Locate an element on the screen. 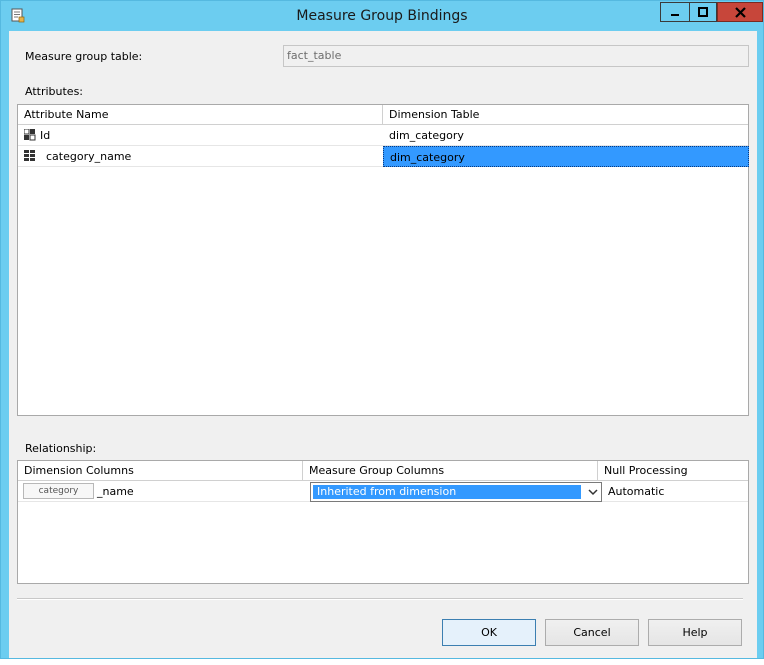  dimension-table-cell-selected: dim_category is located at coordinates (566, 156).